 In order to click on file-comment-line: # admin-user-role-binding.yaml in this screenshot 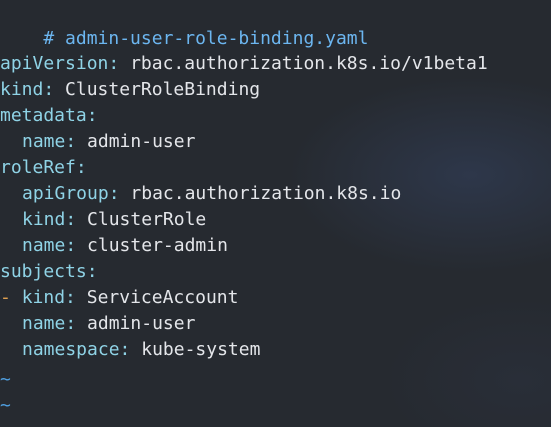, I will do `click(184, 24)`.